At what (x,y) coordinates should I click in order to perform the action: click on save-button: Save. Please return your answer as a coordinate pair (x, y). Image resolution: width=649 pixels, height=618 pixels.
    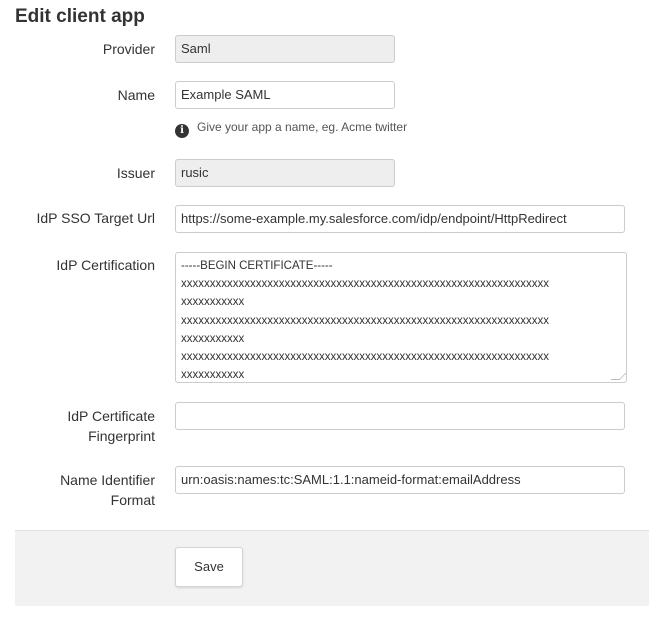
    Looking at the image, I should click on (209, 567).